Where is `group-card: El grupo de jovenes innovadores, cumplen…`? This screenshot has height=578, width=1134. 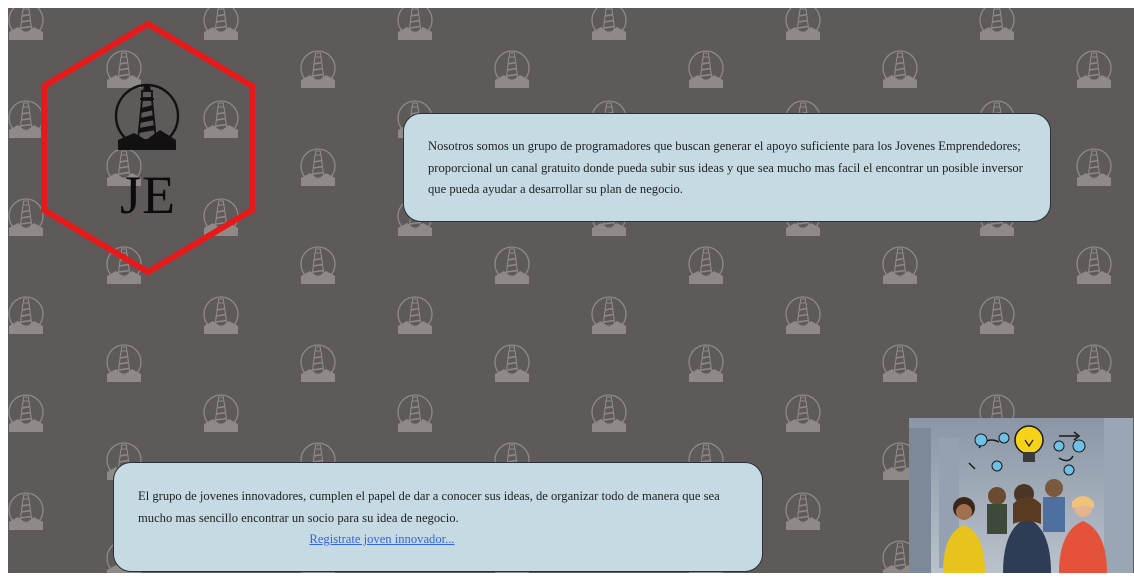
group-card: El grupo de jovenes innovadores, cumplen… is located at coordinates (438, 517).